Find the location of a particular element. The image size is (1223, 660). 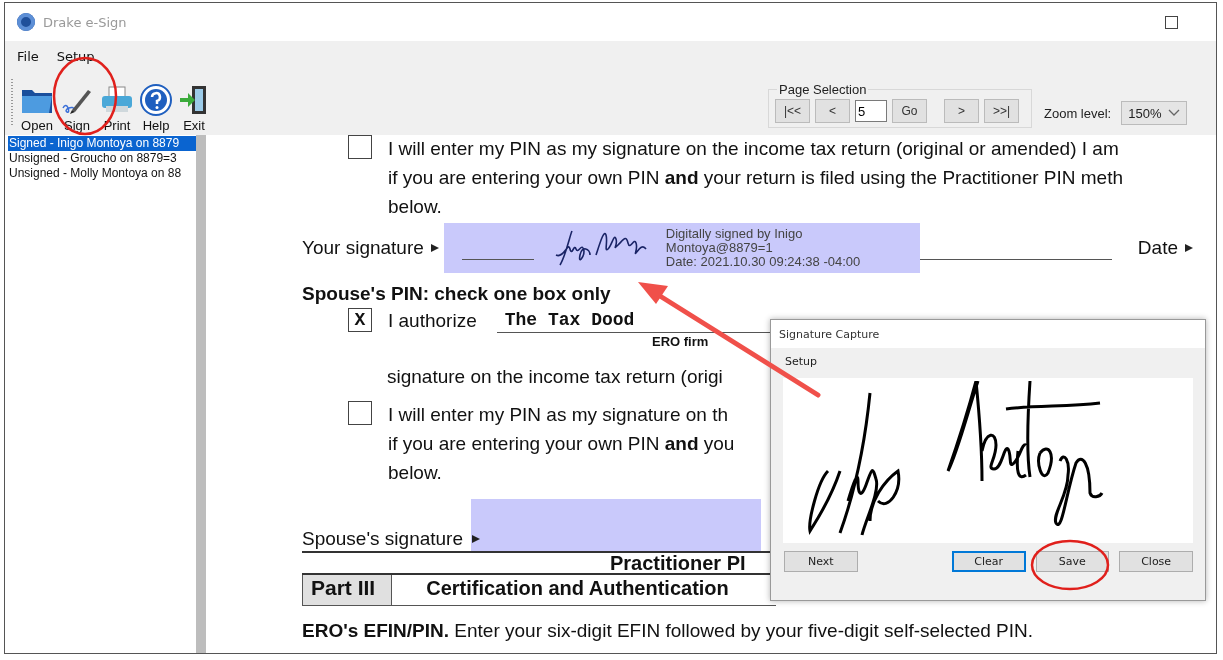

form-text: I authorize is located at coordinates (432, 321).